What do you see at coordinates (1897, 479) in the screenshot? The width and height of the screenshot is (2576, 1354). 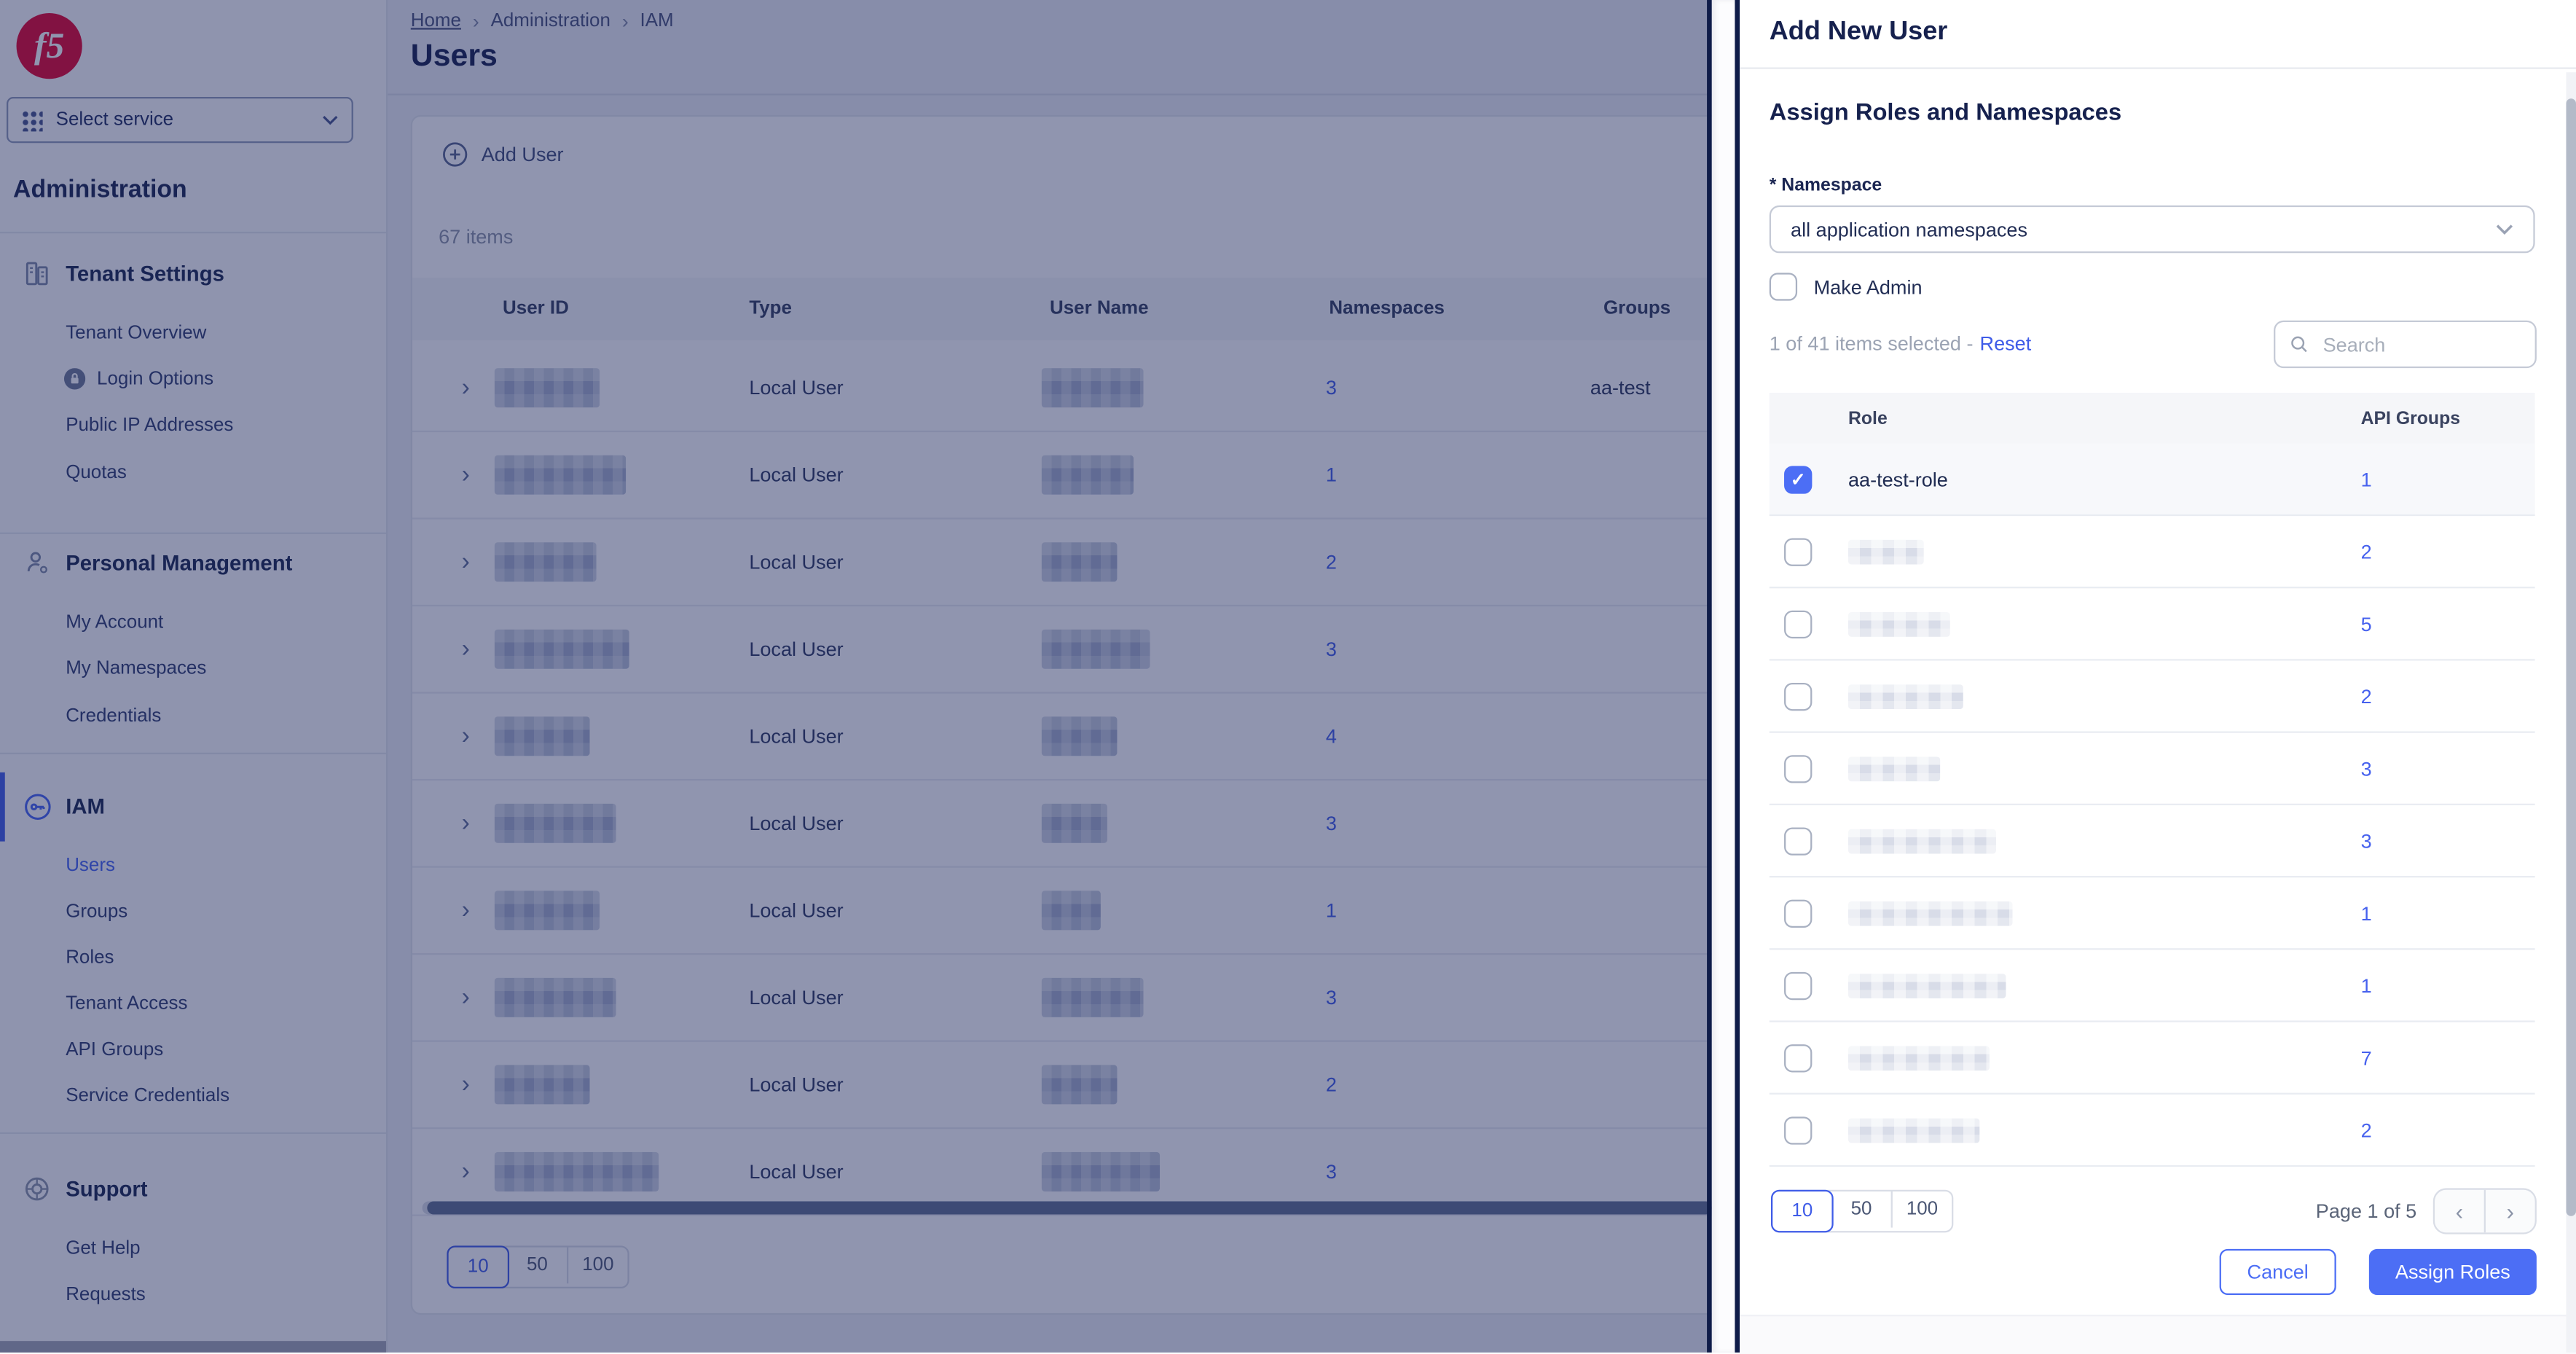 I see `role-name: aa-test-role` at bounding box center [1897, 479].